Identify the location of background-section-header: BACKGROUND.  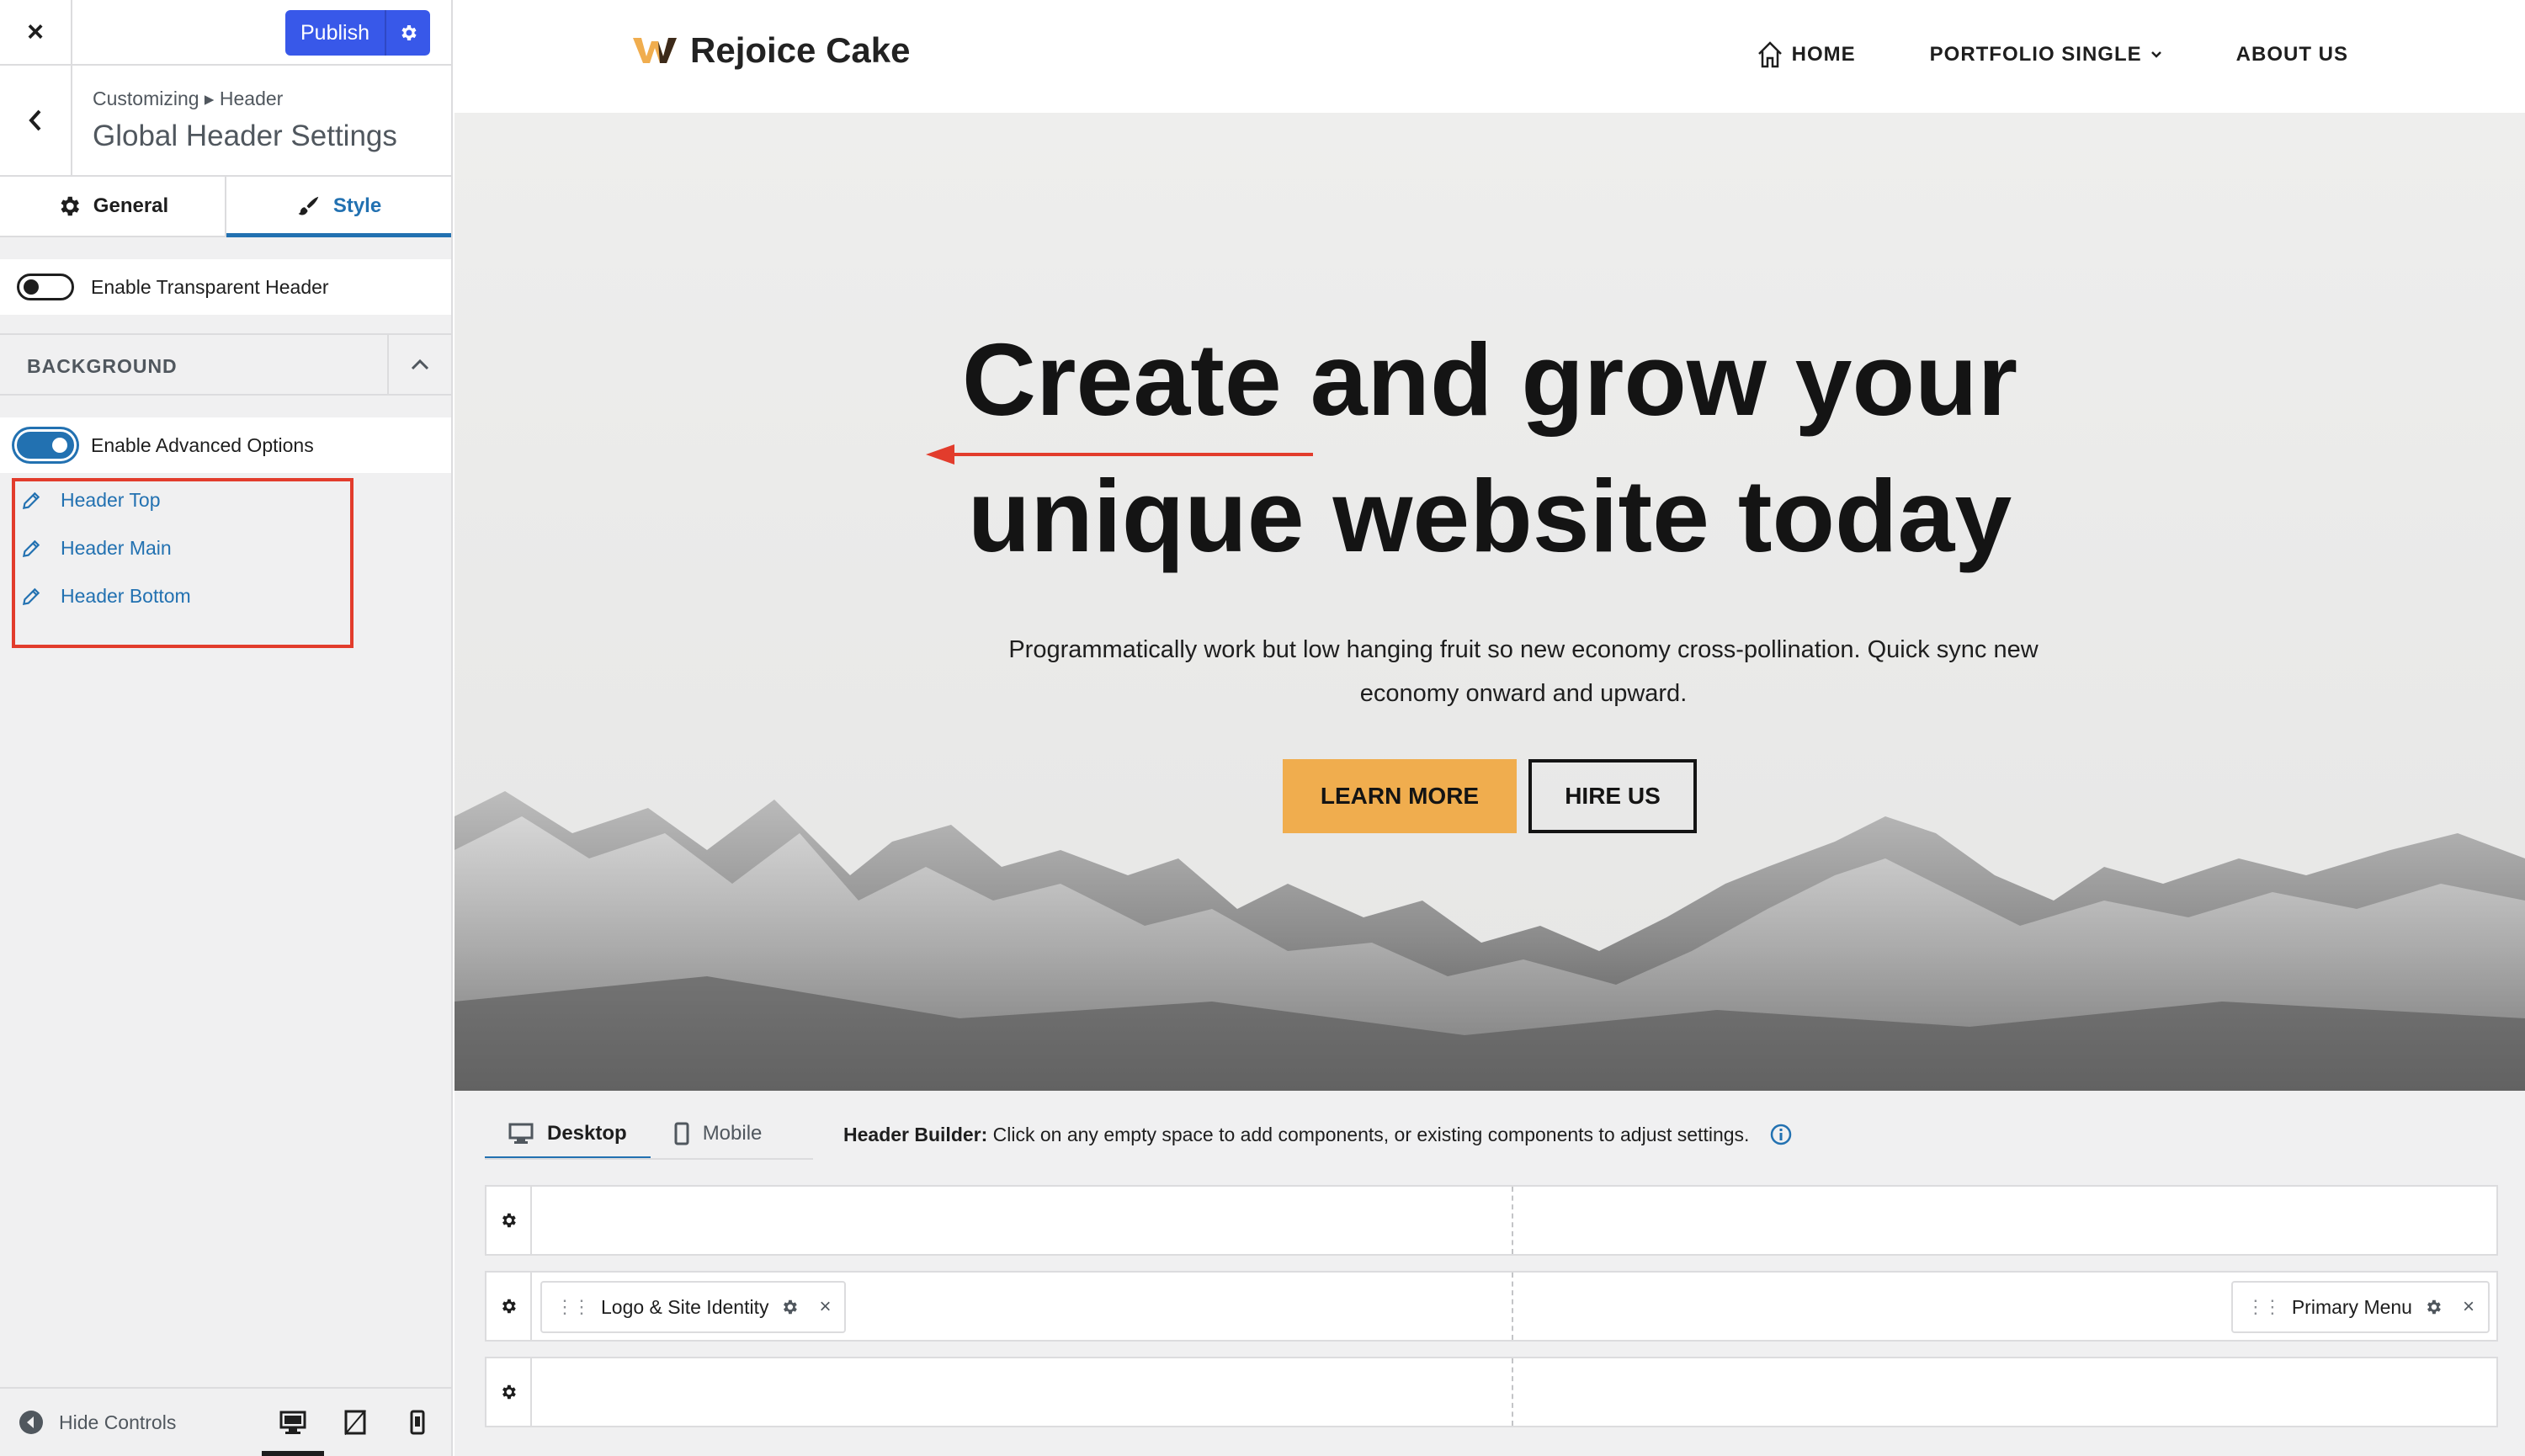
(225, 364).